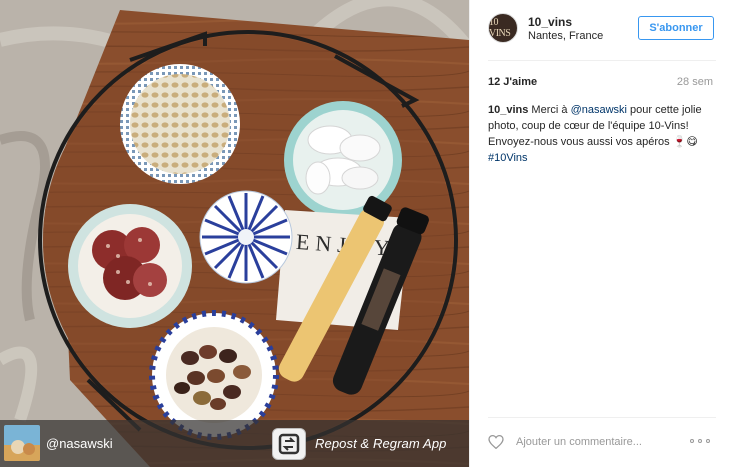  Describe the element at coordinates (22, 443) in the screenshot. I see `regram-avatar` at that location.